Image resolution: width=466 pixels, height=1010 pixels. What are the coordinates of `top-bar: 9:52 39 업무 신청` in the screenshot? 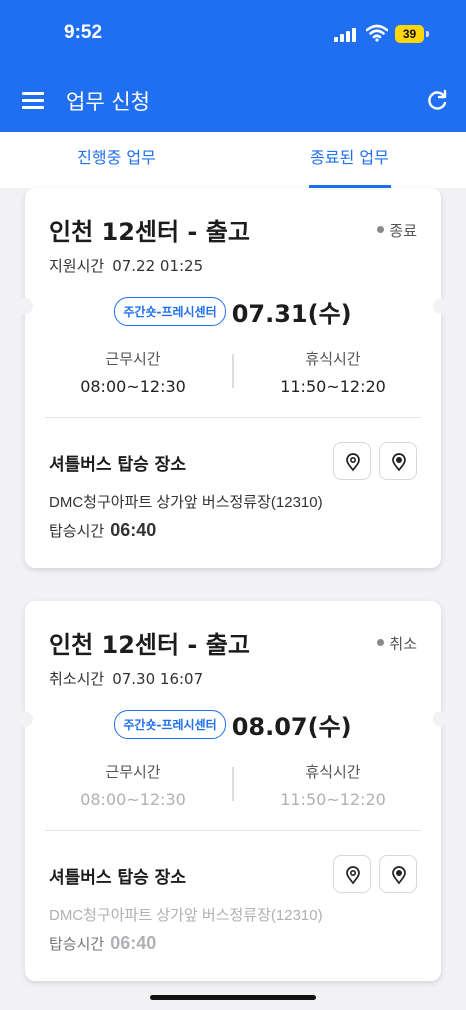 It's located at (233, 66).